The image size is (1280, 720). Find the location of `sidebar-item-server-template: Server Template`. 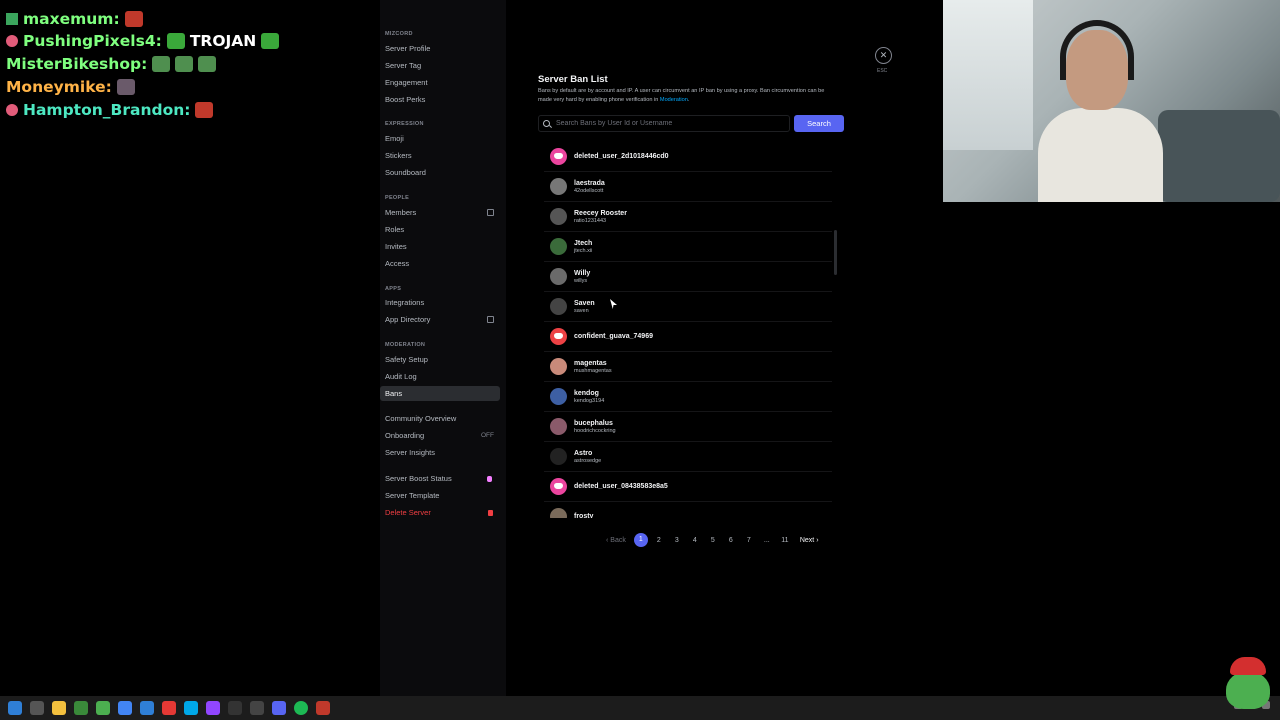

sidebar-item-server-template: Server Template is located at coordinates (440, 495).